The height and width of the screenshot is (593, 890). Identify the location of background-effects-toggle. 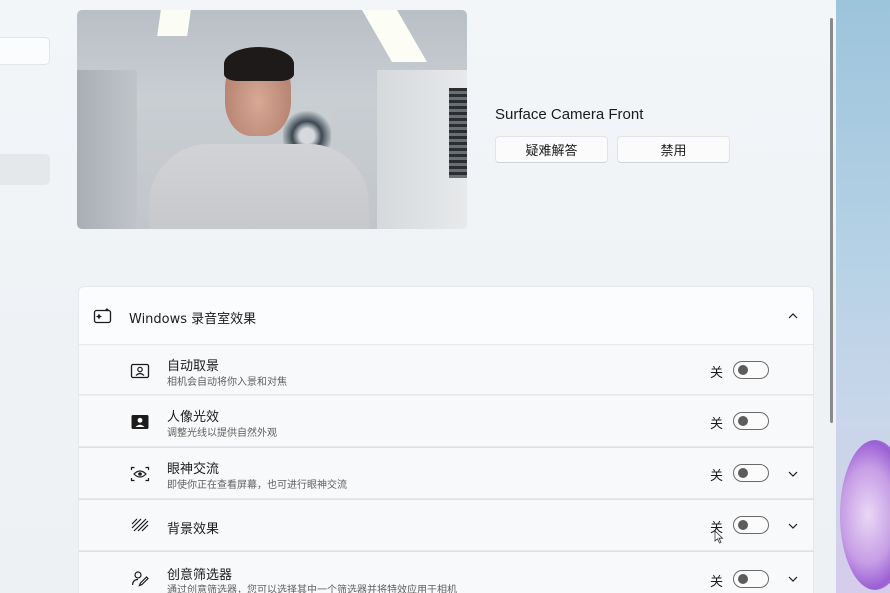
(751, 525).